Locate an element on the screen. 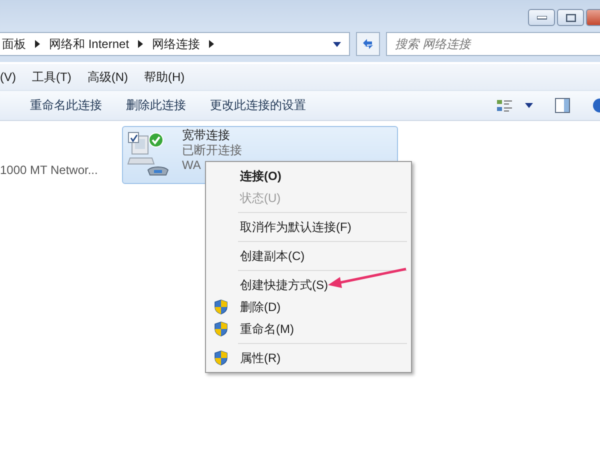  context-menu-item: 重命名(M) is located at coordinates (308, 329).